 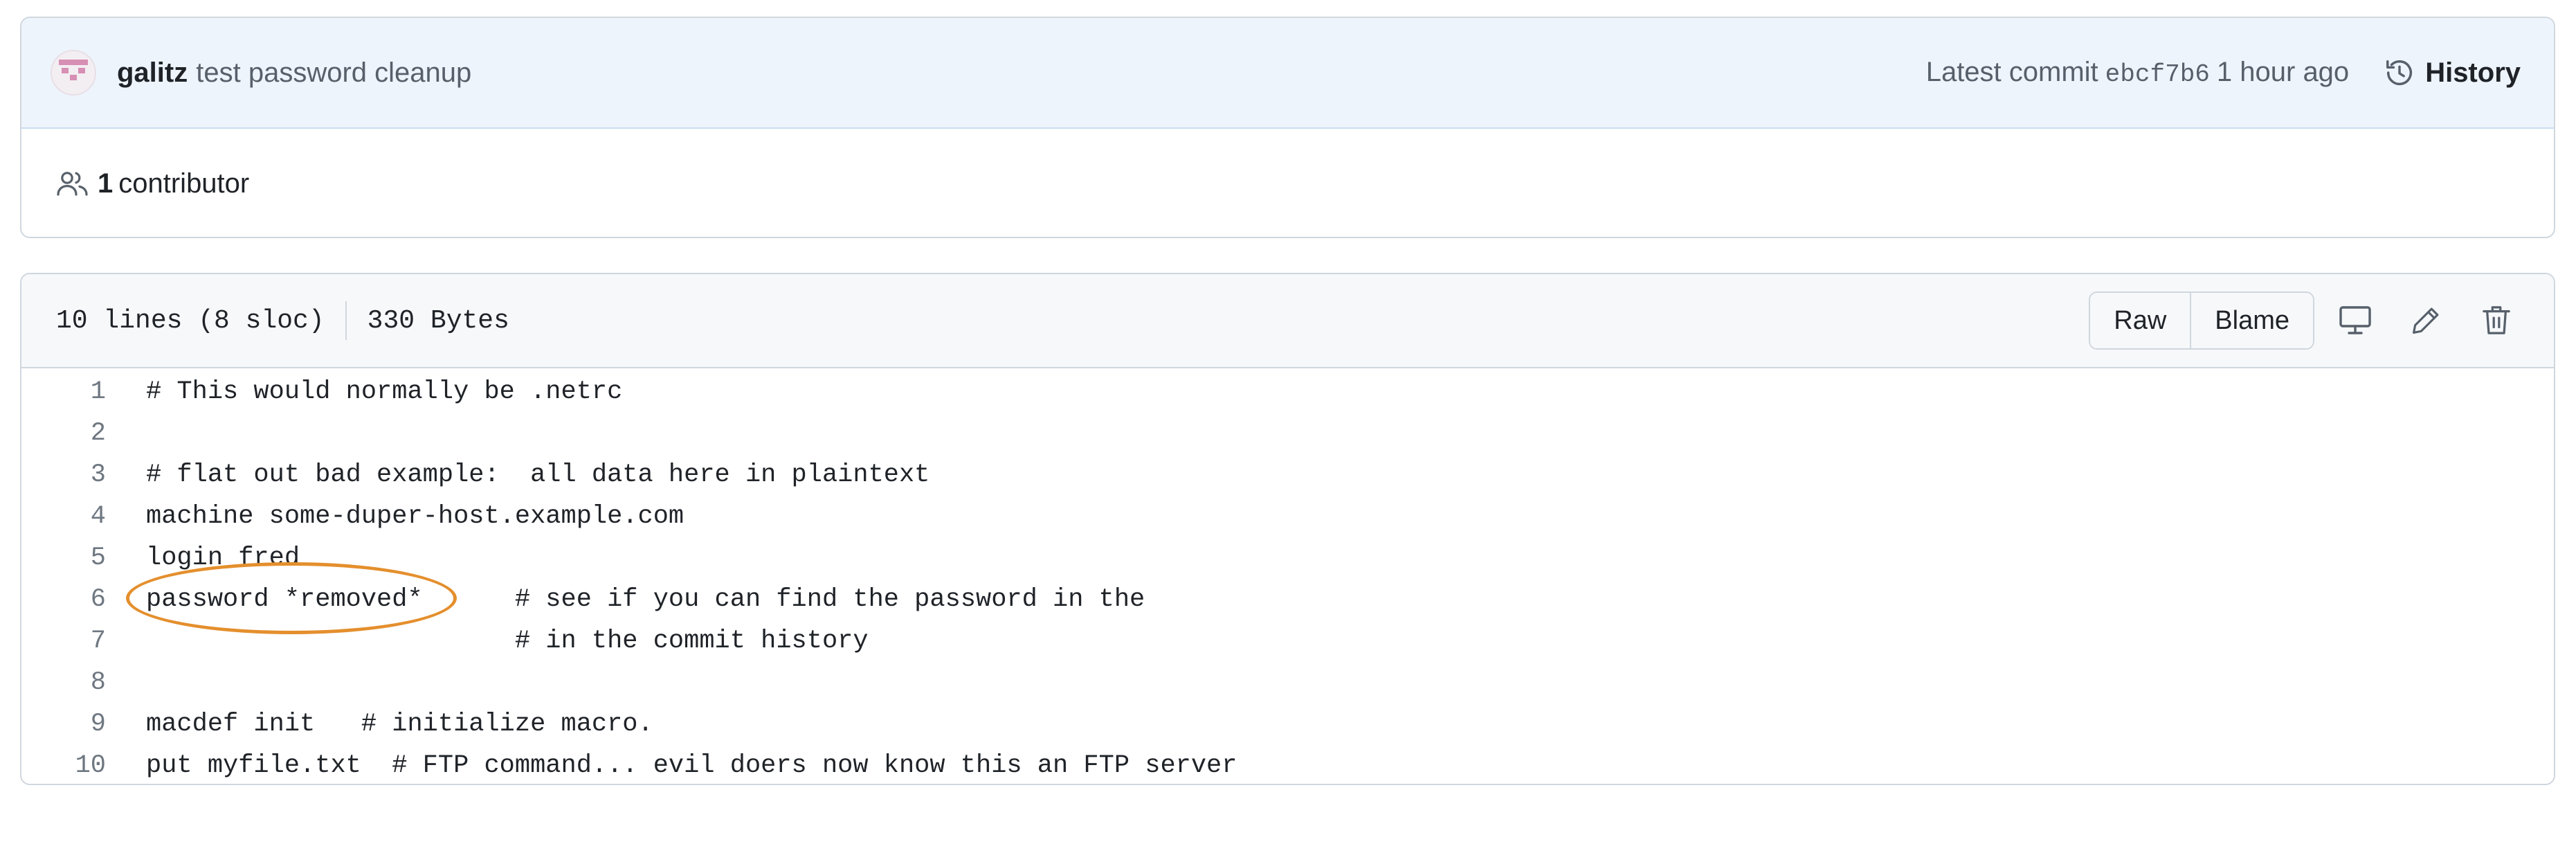 I want to click on code-line: 4 machine some-duper-host.example.com, so click(x=1287, y=516).